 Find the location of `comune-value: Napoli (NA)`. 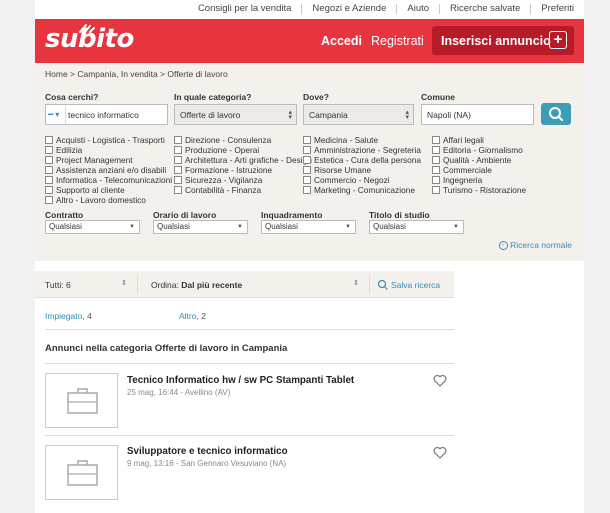

comune-value: Napoli (NA) is located at coordinates (449, 114).